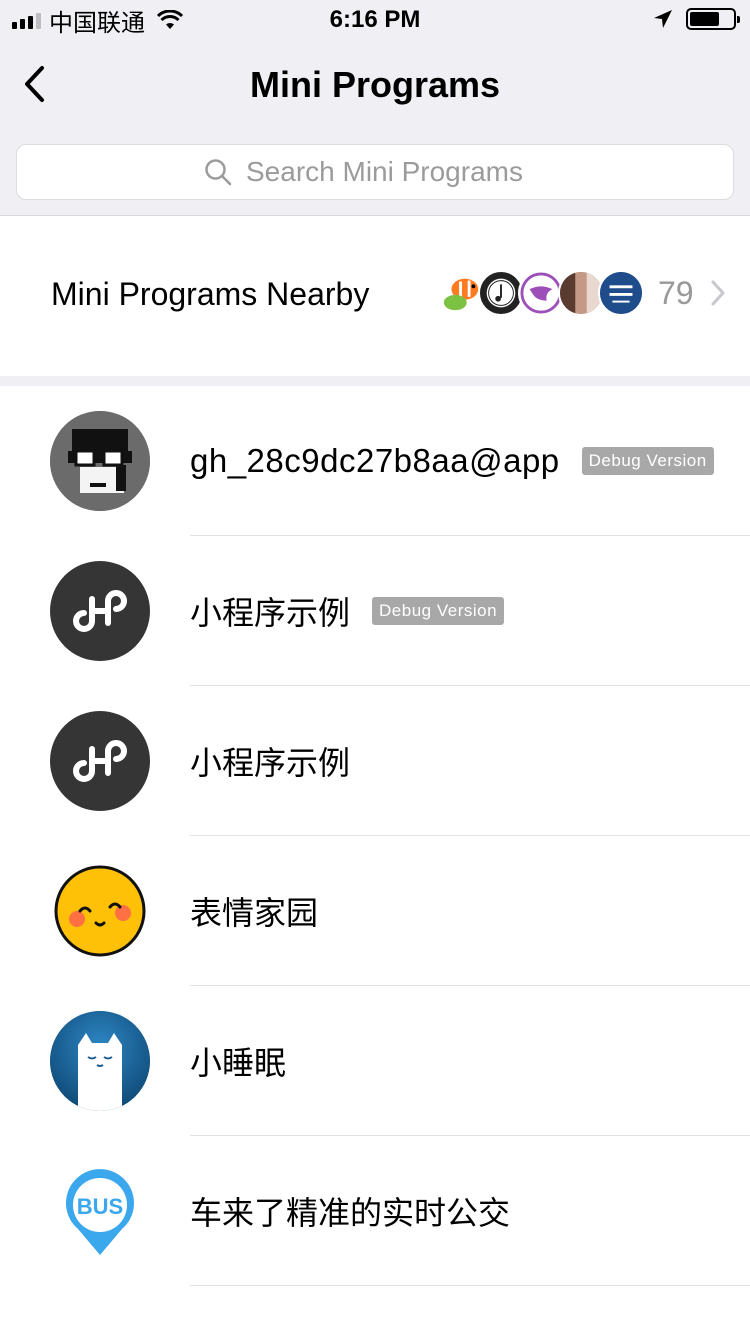  Describe the element at coordinates (470, 1285) in the screenshot. I see `row-separator` at that location.